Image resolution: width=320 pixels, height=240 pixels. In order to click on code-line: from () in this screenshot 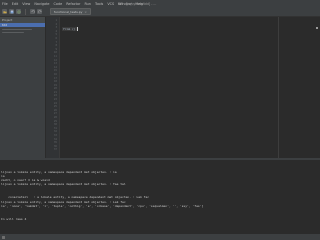, I will do `click(70, 29)`.